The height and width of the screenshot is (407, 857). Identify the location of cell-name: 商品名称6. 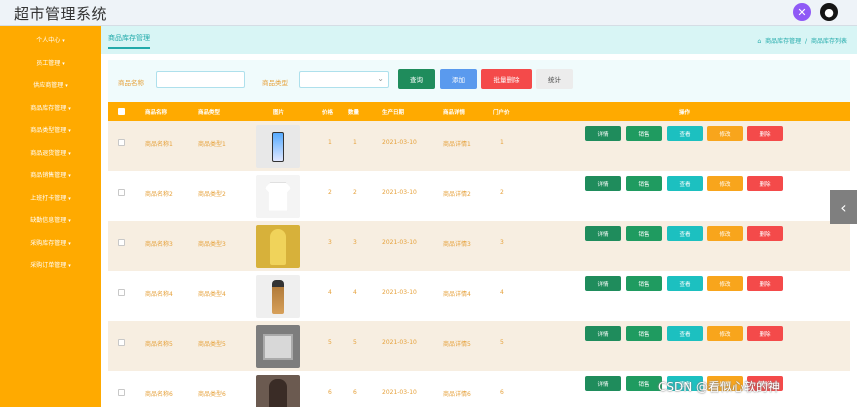
(159, 394).